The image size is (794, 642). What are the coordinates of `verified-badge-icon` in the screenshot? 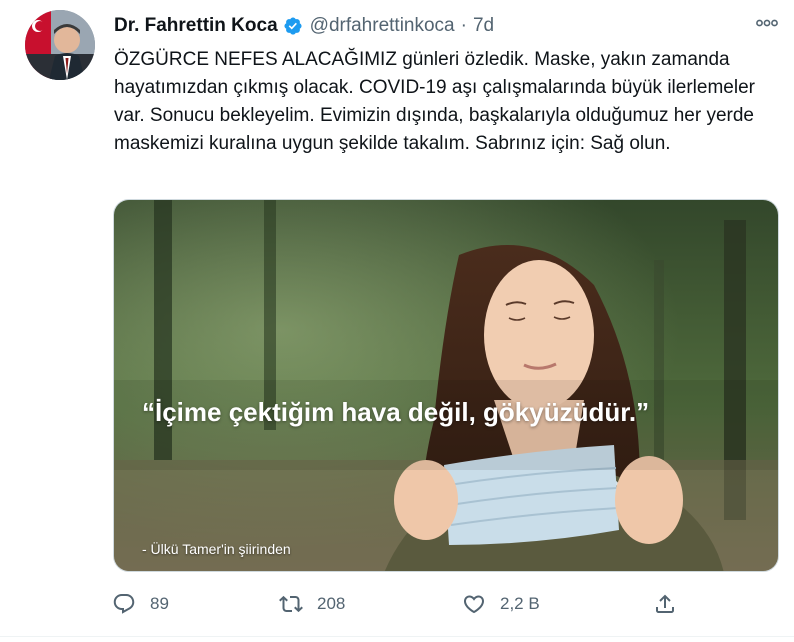 It's located at (293, 26).